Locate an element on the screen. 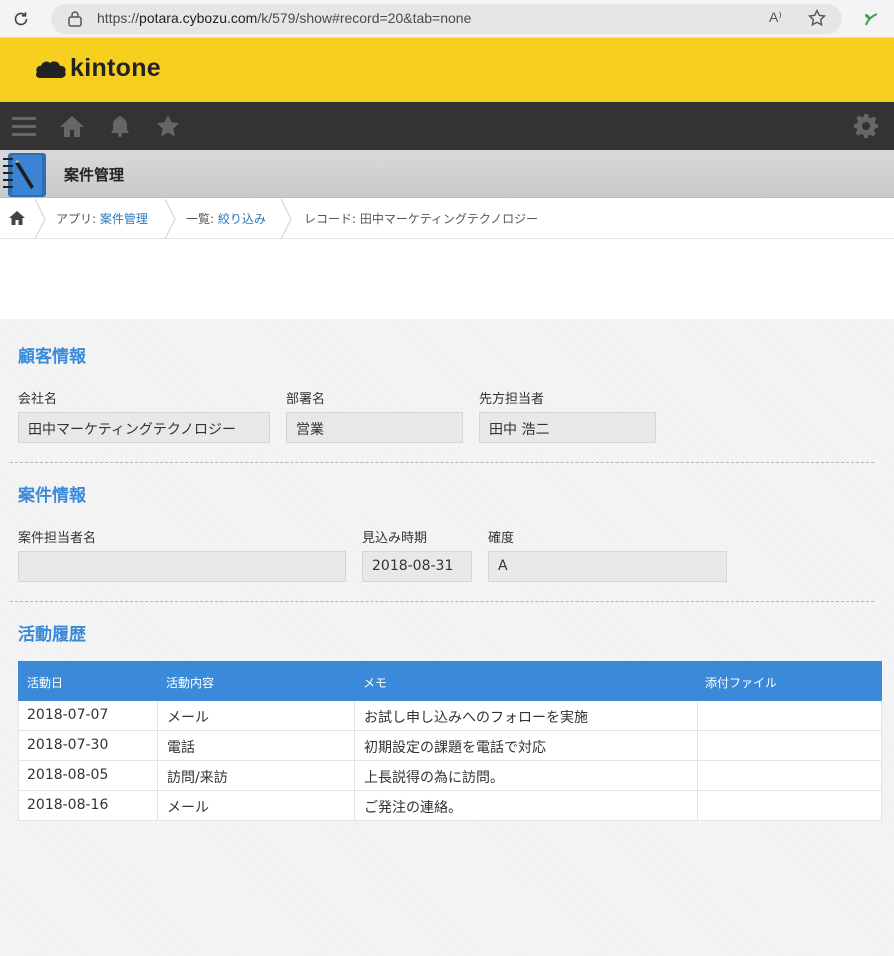  certainty-value: A is located at coordinates (607, 566).